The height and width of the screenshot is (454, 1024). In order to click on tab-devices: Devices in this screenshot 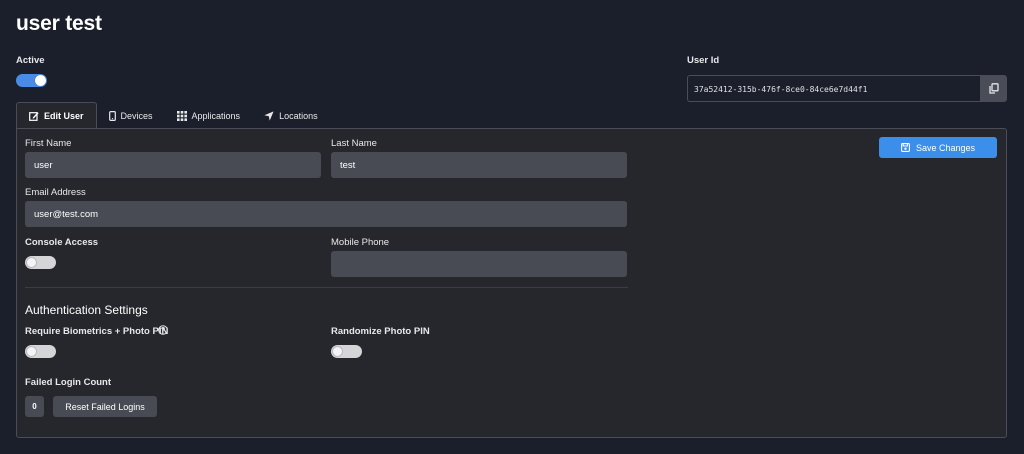, I will do `click(131, 115)`.